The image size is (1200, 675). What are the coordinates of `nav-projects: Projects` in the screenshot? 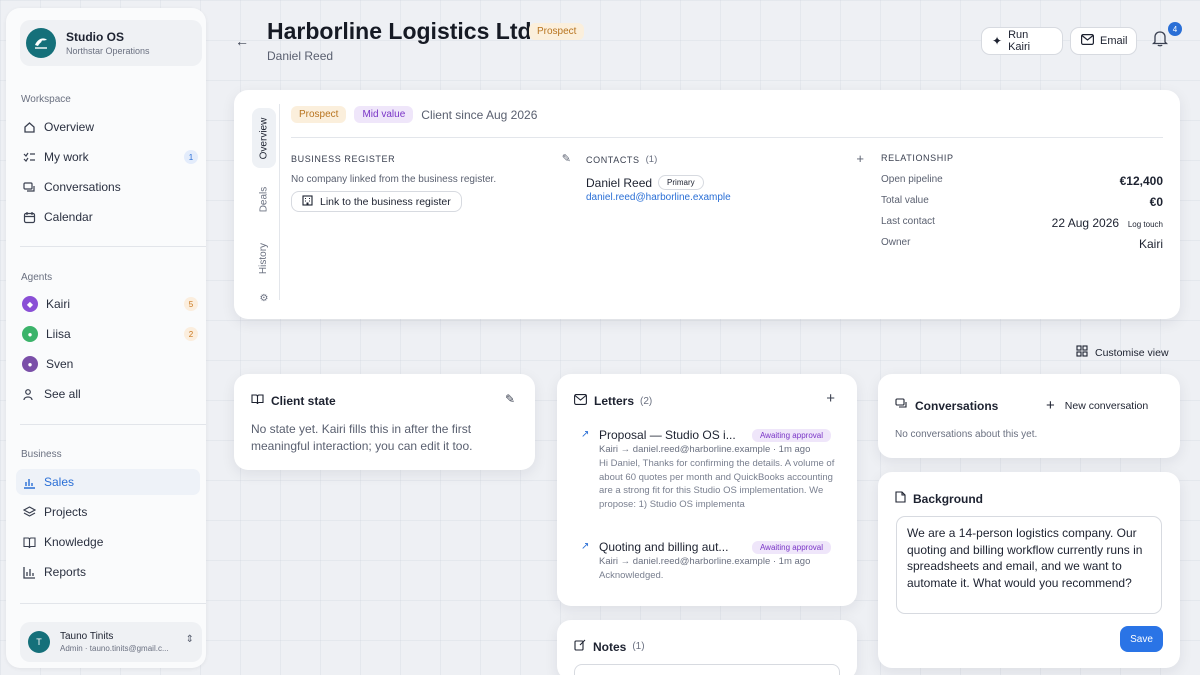 It's located at (108, 512).